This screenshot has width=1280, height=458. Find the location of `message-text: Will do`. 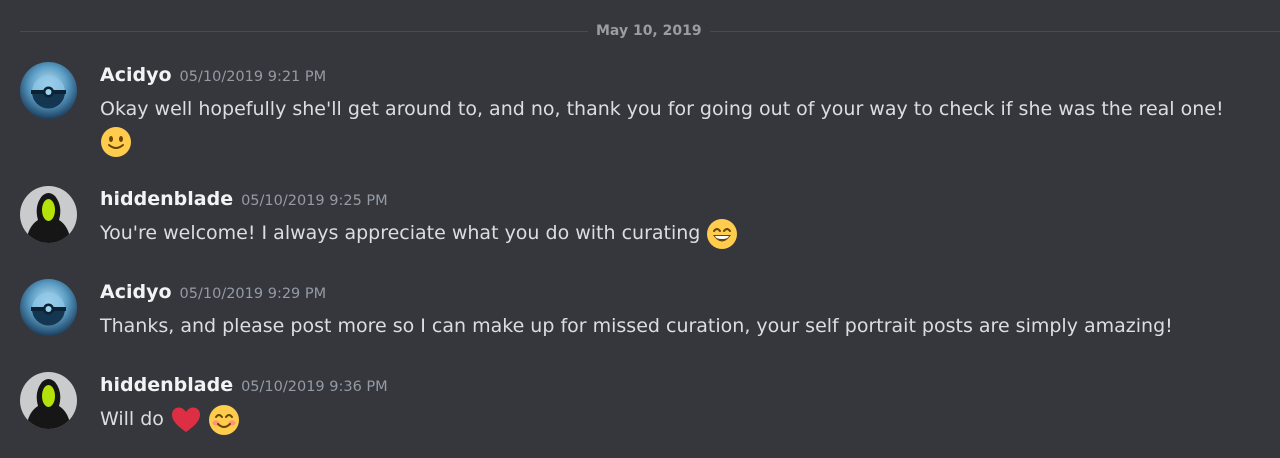

message-text: Will do is located at coordinates (132, 419).